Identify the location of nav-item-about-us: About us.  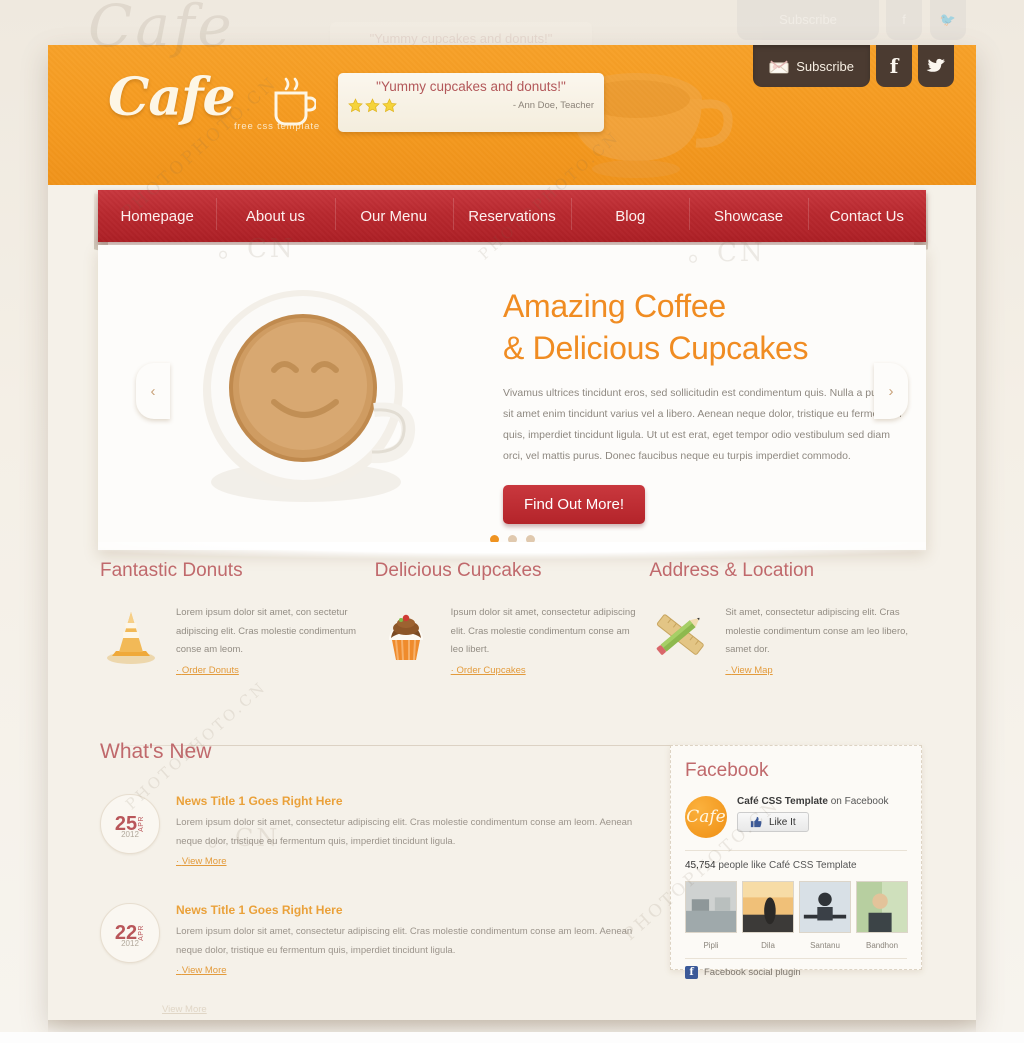
(275, 213).